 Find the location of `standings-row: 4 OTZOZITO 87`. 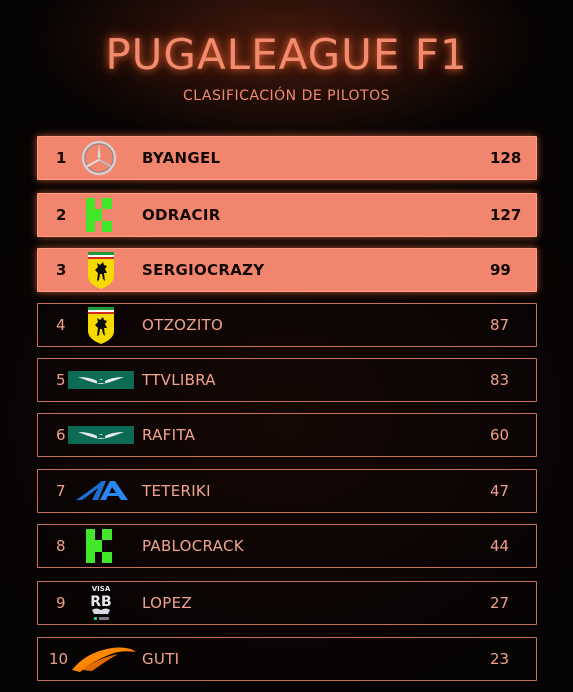

standings-row: 4 OTZOZITO 87 is located at coordinates (287, 325).